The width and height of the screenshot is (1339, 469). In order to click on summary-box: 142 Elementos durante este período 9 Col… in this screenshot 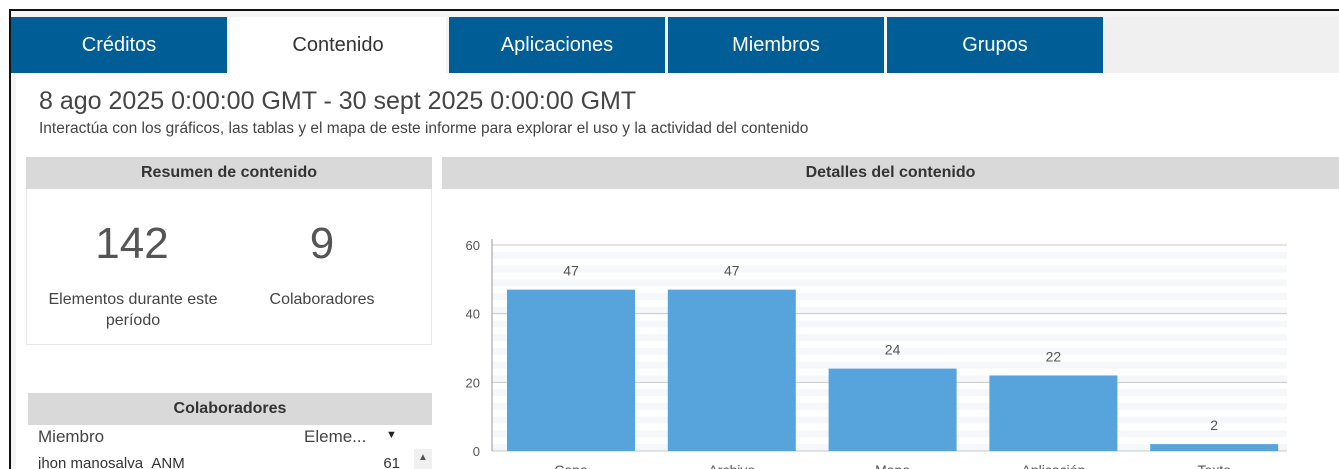, I will do `click(229, 267)`.